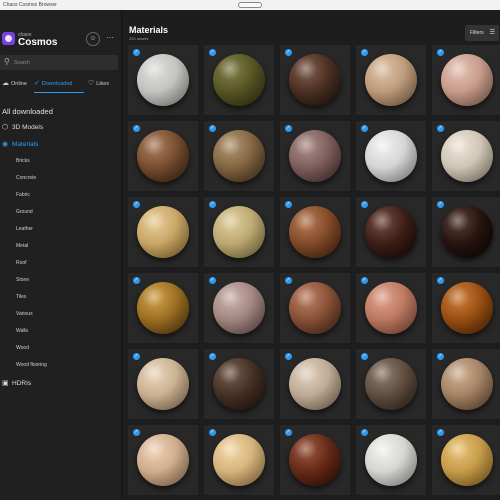 This screenshot has height=500, width=500. Describe the element at coordinates (31, 365) in the screenshot. I see `subcategory-wood-flooring: Wood flooring` at that location.